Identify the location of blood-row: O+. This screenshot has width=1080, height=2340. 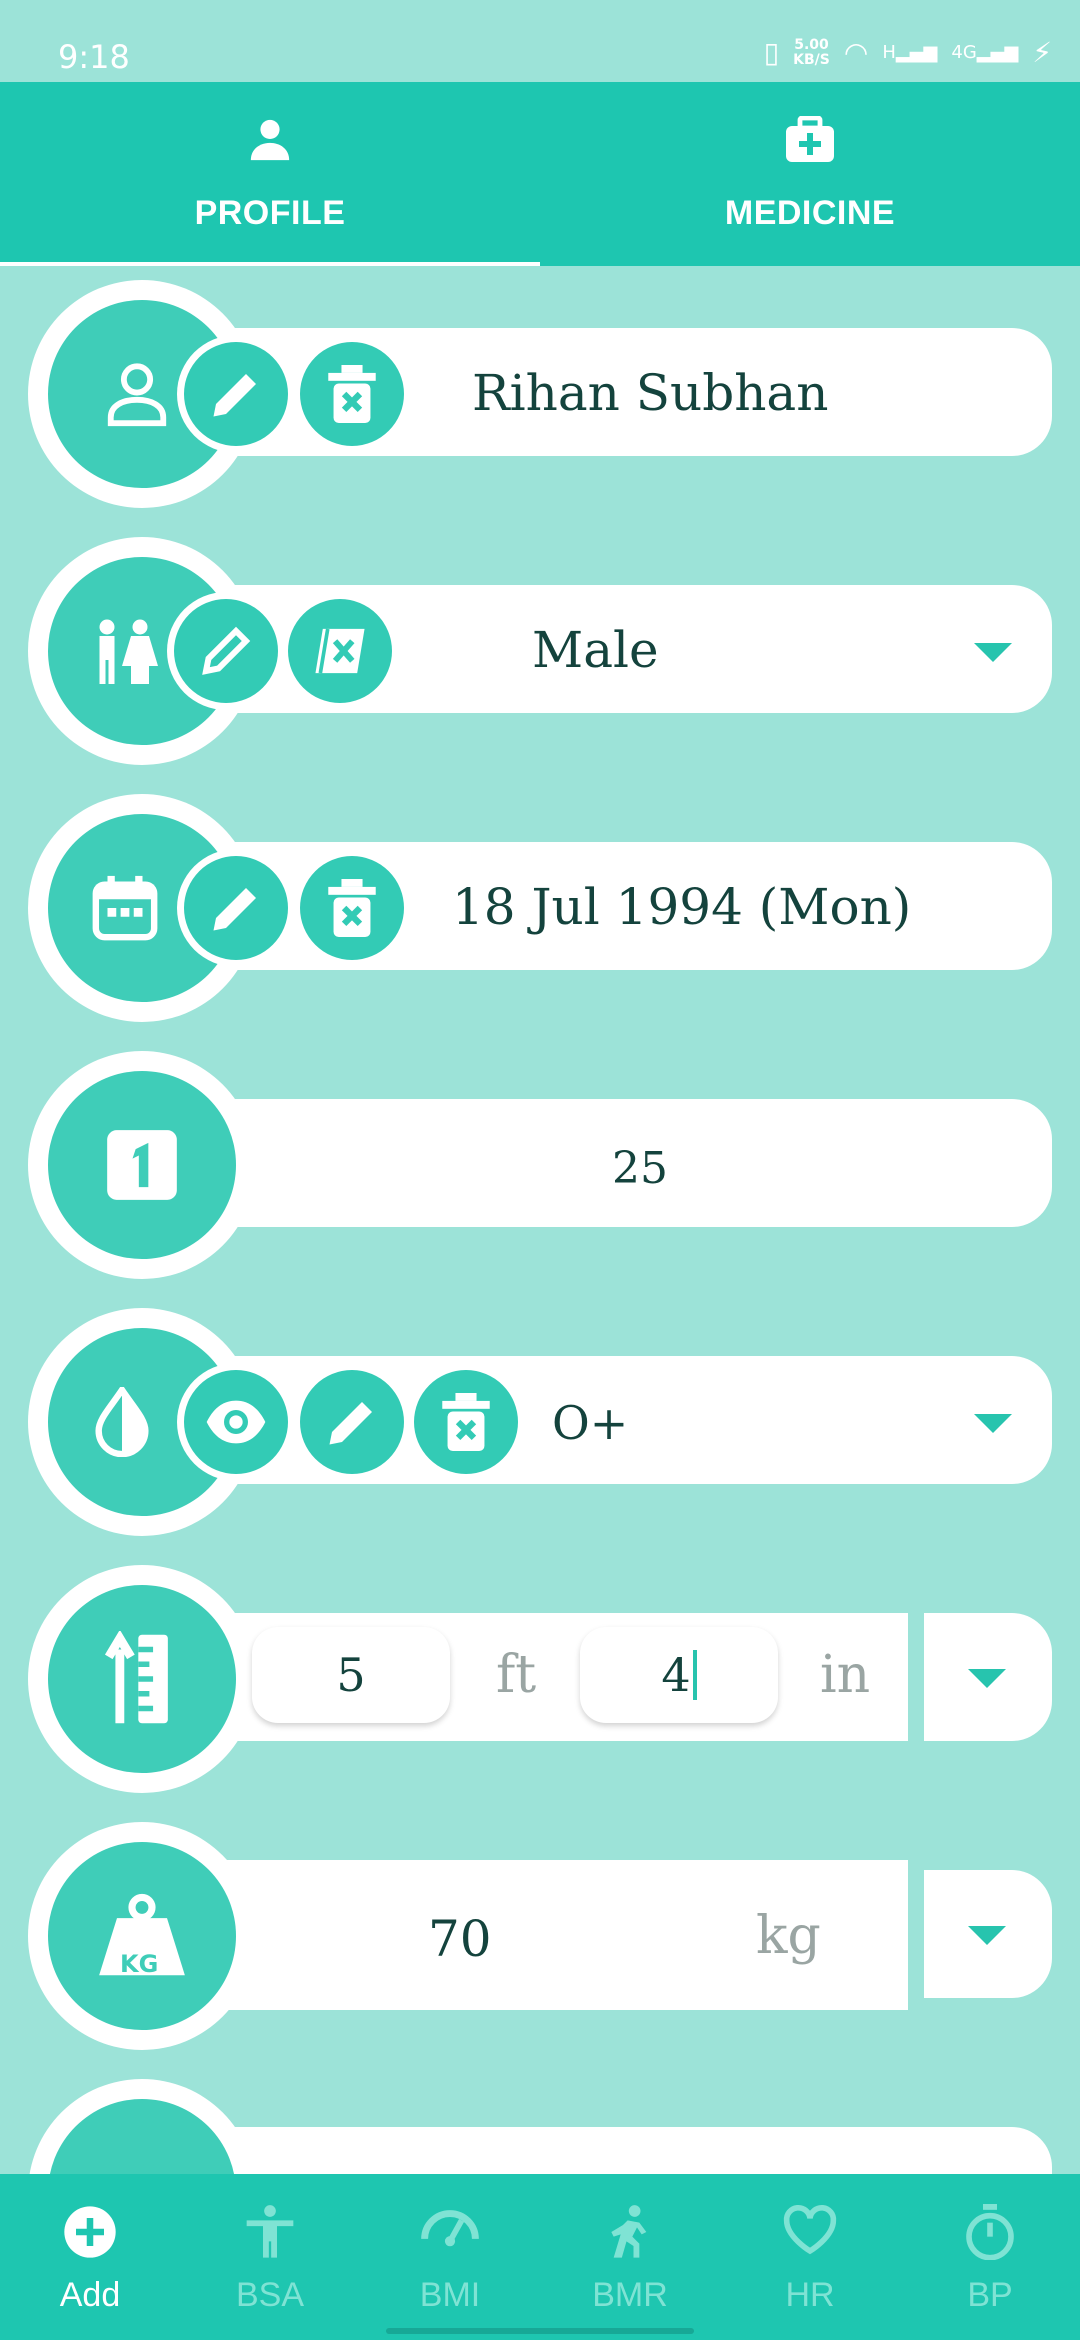
(540, 1428).